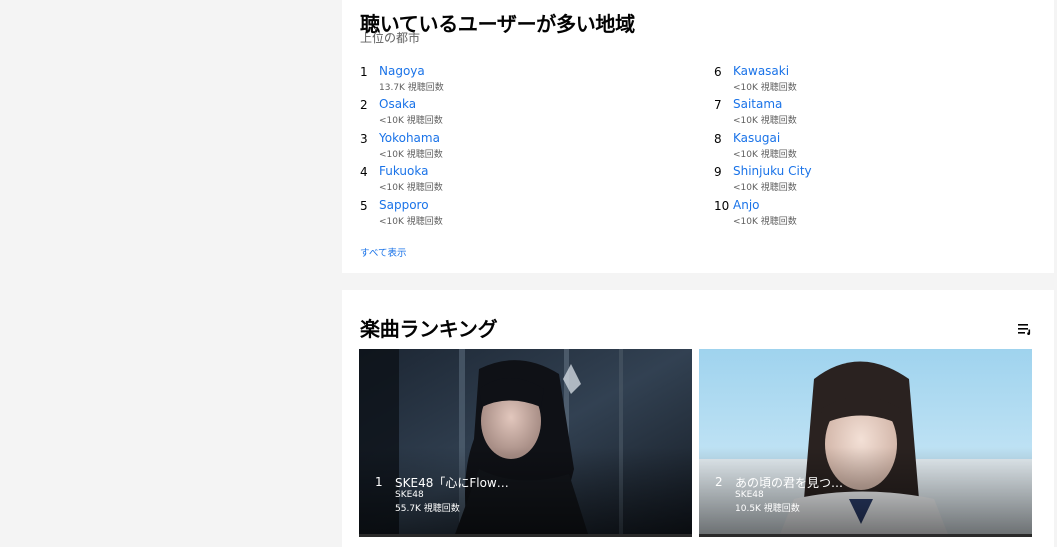 This screenshot has height=547, width=1057. What do you see at coordinates (510, 179) in the screenshot?
I see `city-row: 4 Fukuoka <10K 視聴回数` at bounding box center [510, 179].